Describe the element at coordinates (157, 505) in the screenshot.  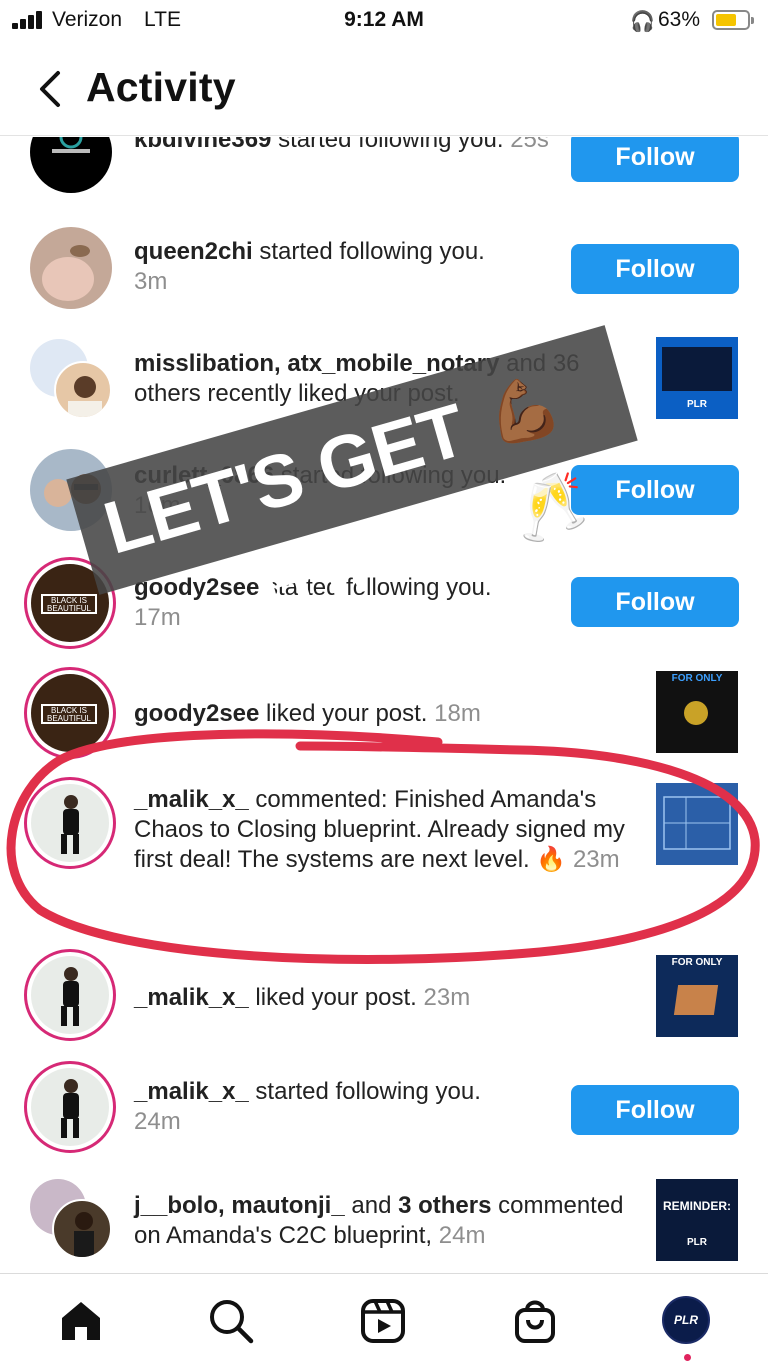
I see `timestamp: 16m` at that location.